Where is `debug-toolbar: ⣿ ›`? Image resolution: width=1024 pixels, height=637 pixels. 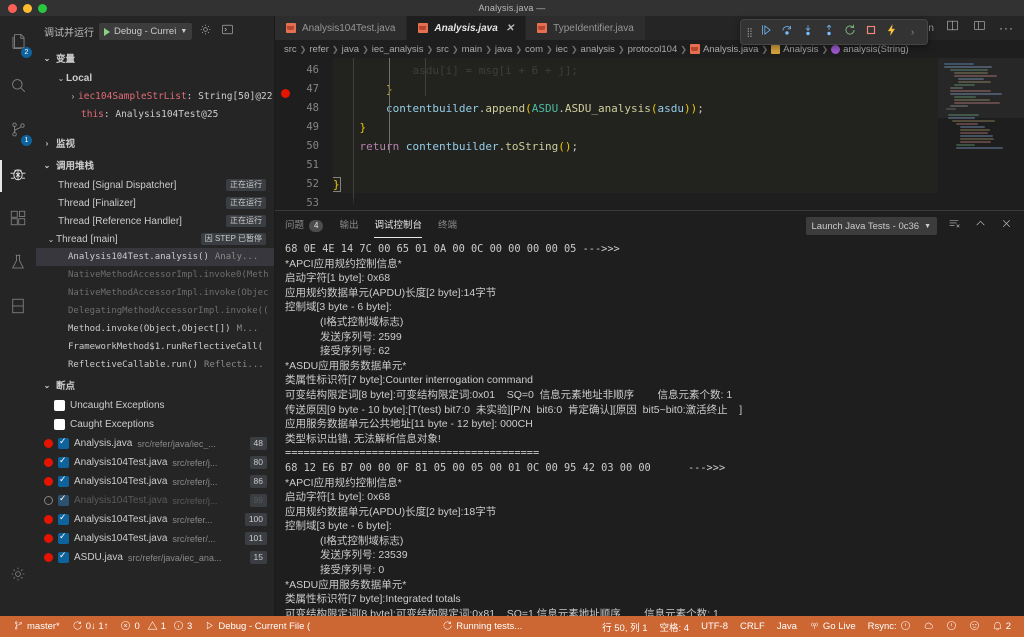 debug-toolbar: ⣿ › is located at coordinates (834, 32).